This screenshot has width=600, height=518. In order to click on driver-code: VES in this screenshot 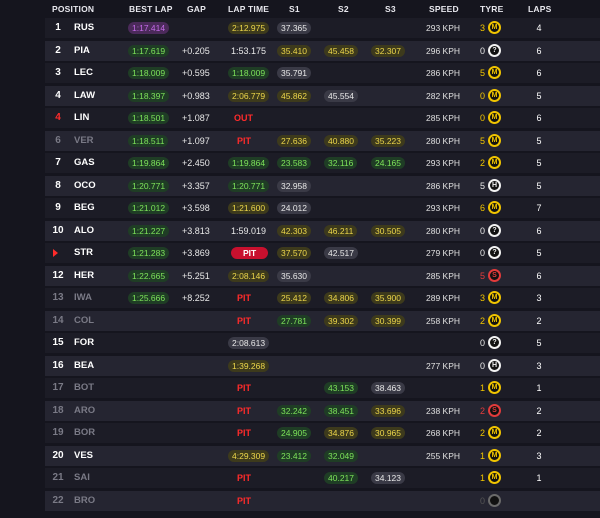, I will do `click(84, 455)`.